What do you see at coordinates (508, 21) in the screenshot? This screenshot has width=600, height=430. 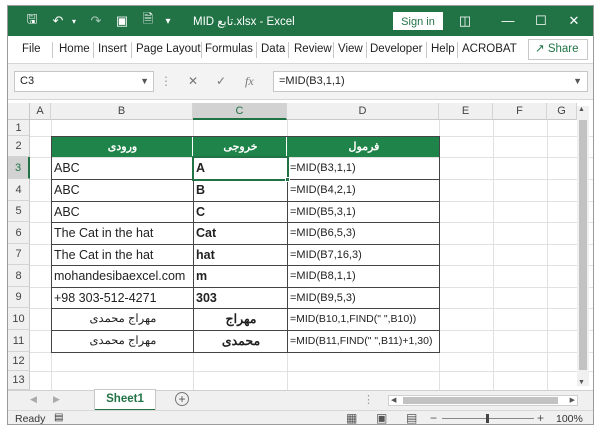 I see `minimize-icon: —` at bounding box center [508, 21].